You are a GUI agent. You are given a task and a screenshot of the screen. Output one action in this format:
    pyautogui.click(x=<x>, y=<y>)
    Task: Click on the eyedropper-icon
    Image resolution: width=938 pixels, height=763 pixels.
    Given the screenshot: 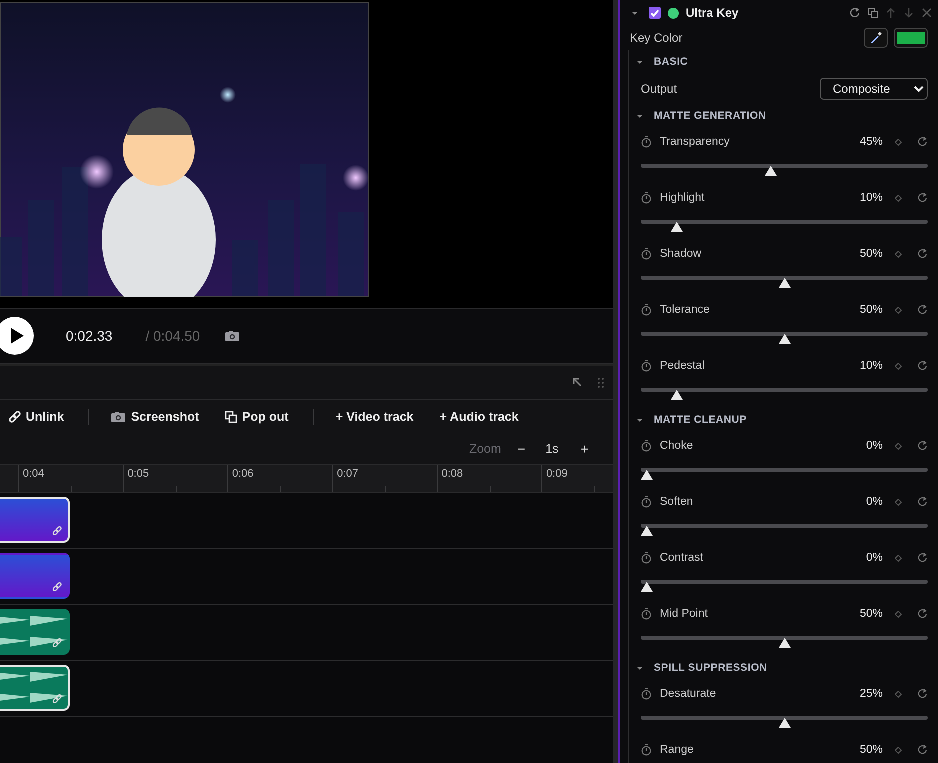 What is the action you would take?
    pyautogui.click(x=876, y=38)
    